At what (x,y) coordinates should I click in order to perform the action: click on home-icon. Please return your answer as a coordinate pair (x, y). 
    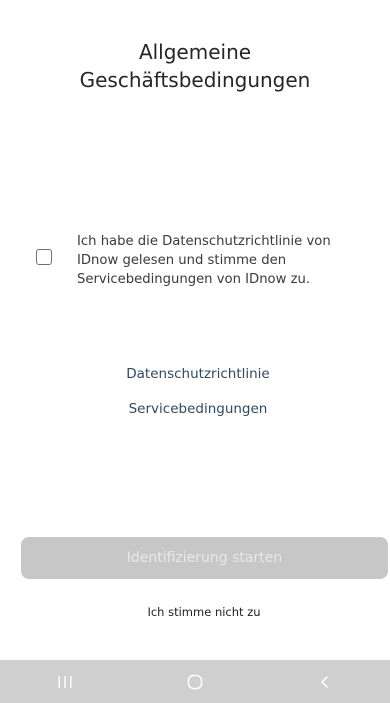
    Looking at the image, I should click on (195, 682).